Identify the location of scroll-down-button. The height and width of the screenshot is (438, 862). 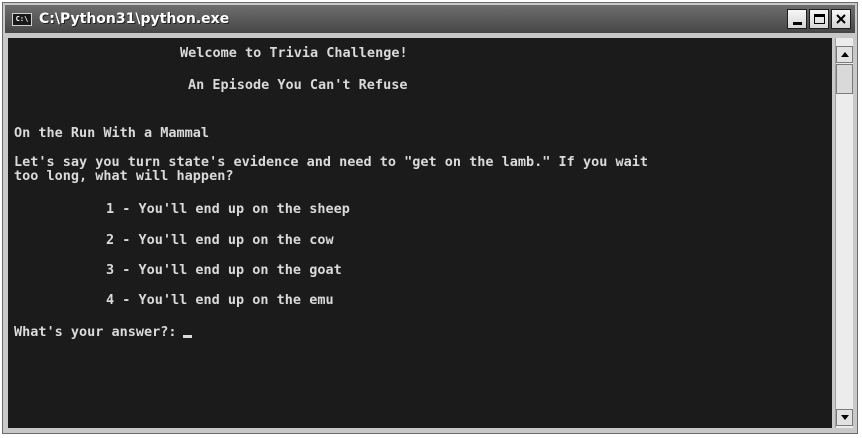
(844, 417).